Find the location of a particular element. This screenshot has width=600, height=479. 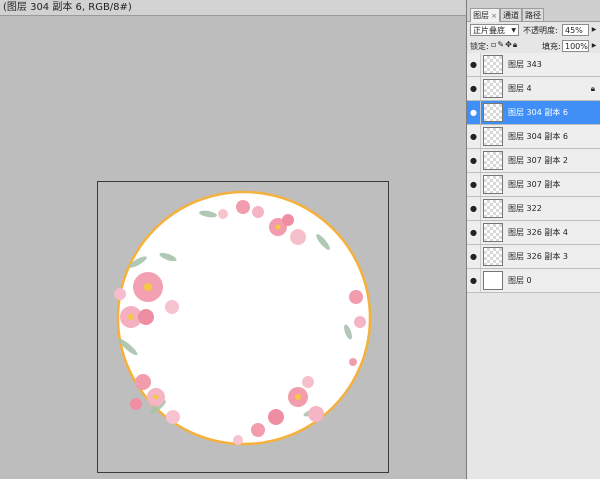

tab-channels: 通道 is located at coordinates (511, 14).